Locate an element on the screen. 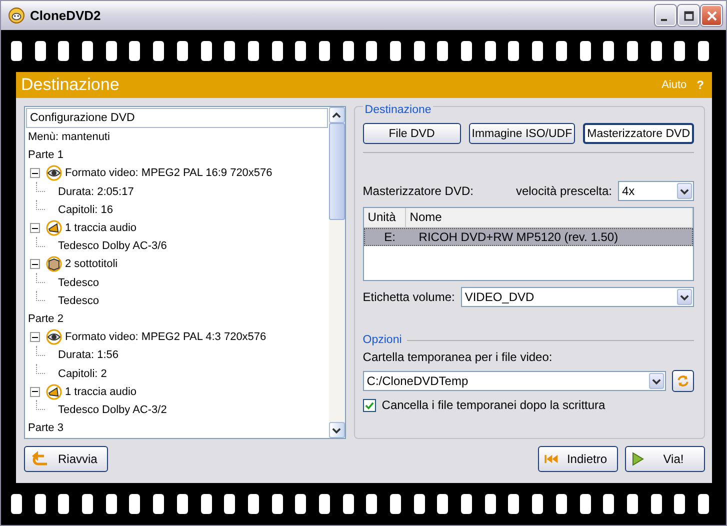 The height and width of the screenshot is (526, 727). target-button: Masterizzatore DVD is located at coordinates (638, 133).